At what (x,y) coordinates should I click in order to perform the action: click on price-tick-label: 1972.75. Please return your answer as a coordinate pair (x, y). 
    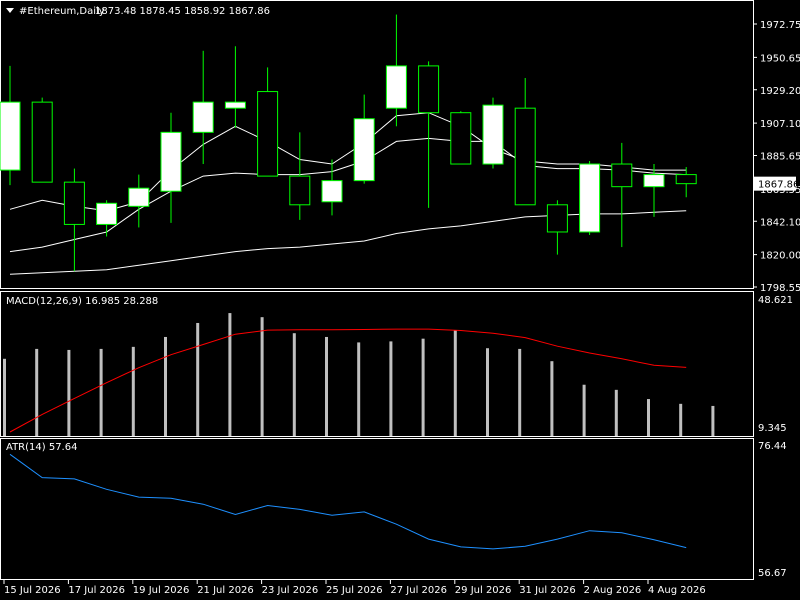
    Looking at the image, I should click on (780, 25).